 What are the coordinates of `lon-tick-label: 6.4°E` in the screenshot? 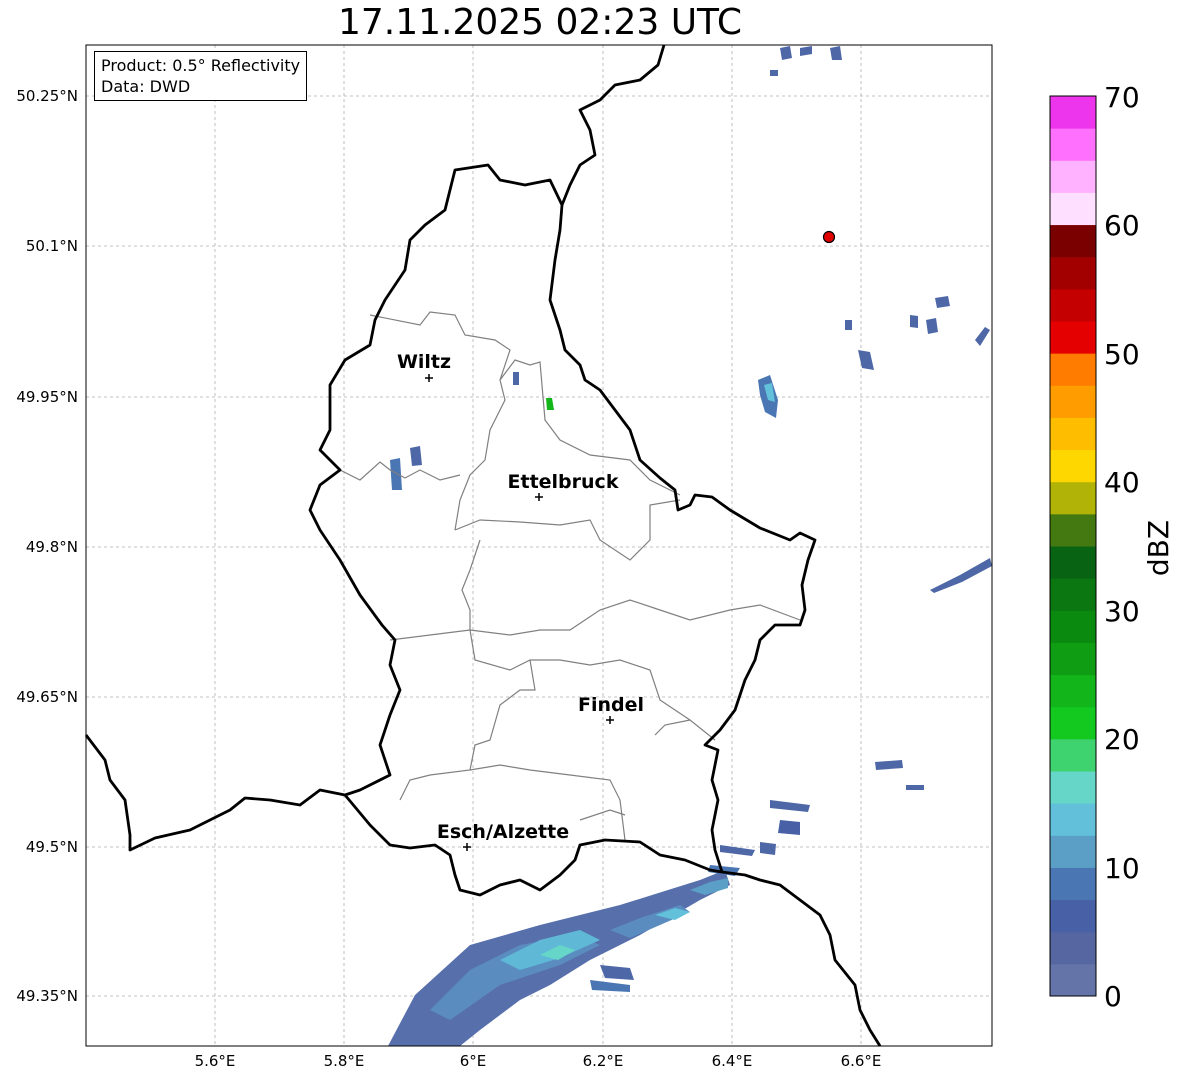 It's located at (732, 1061).